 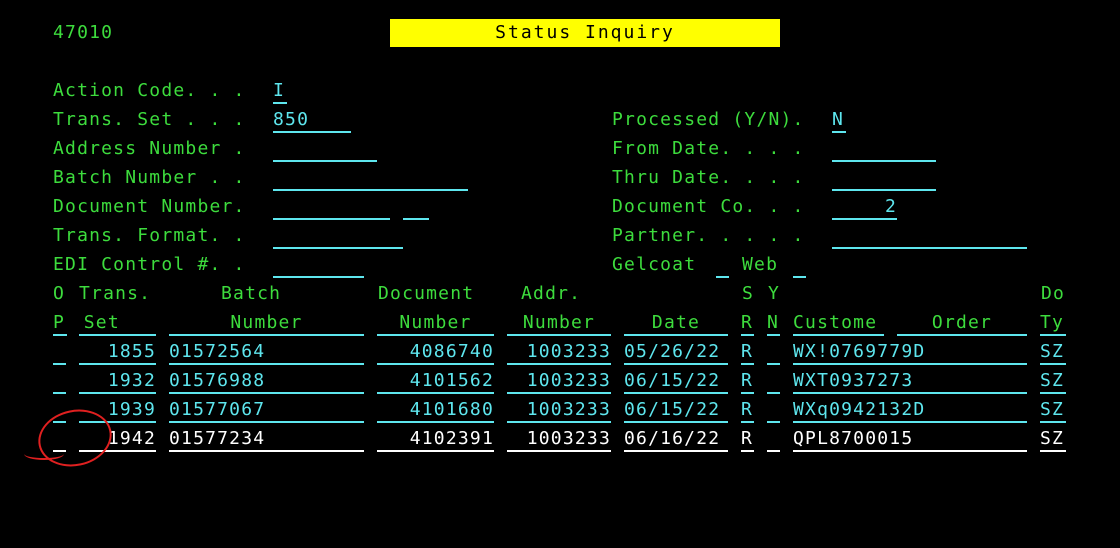 I want to click on row-customer-order: QPL8700015, so click(x=910, y=440).